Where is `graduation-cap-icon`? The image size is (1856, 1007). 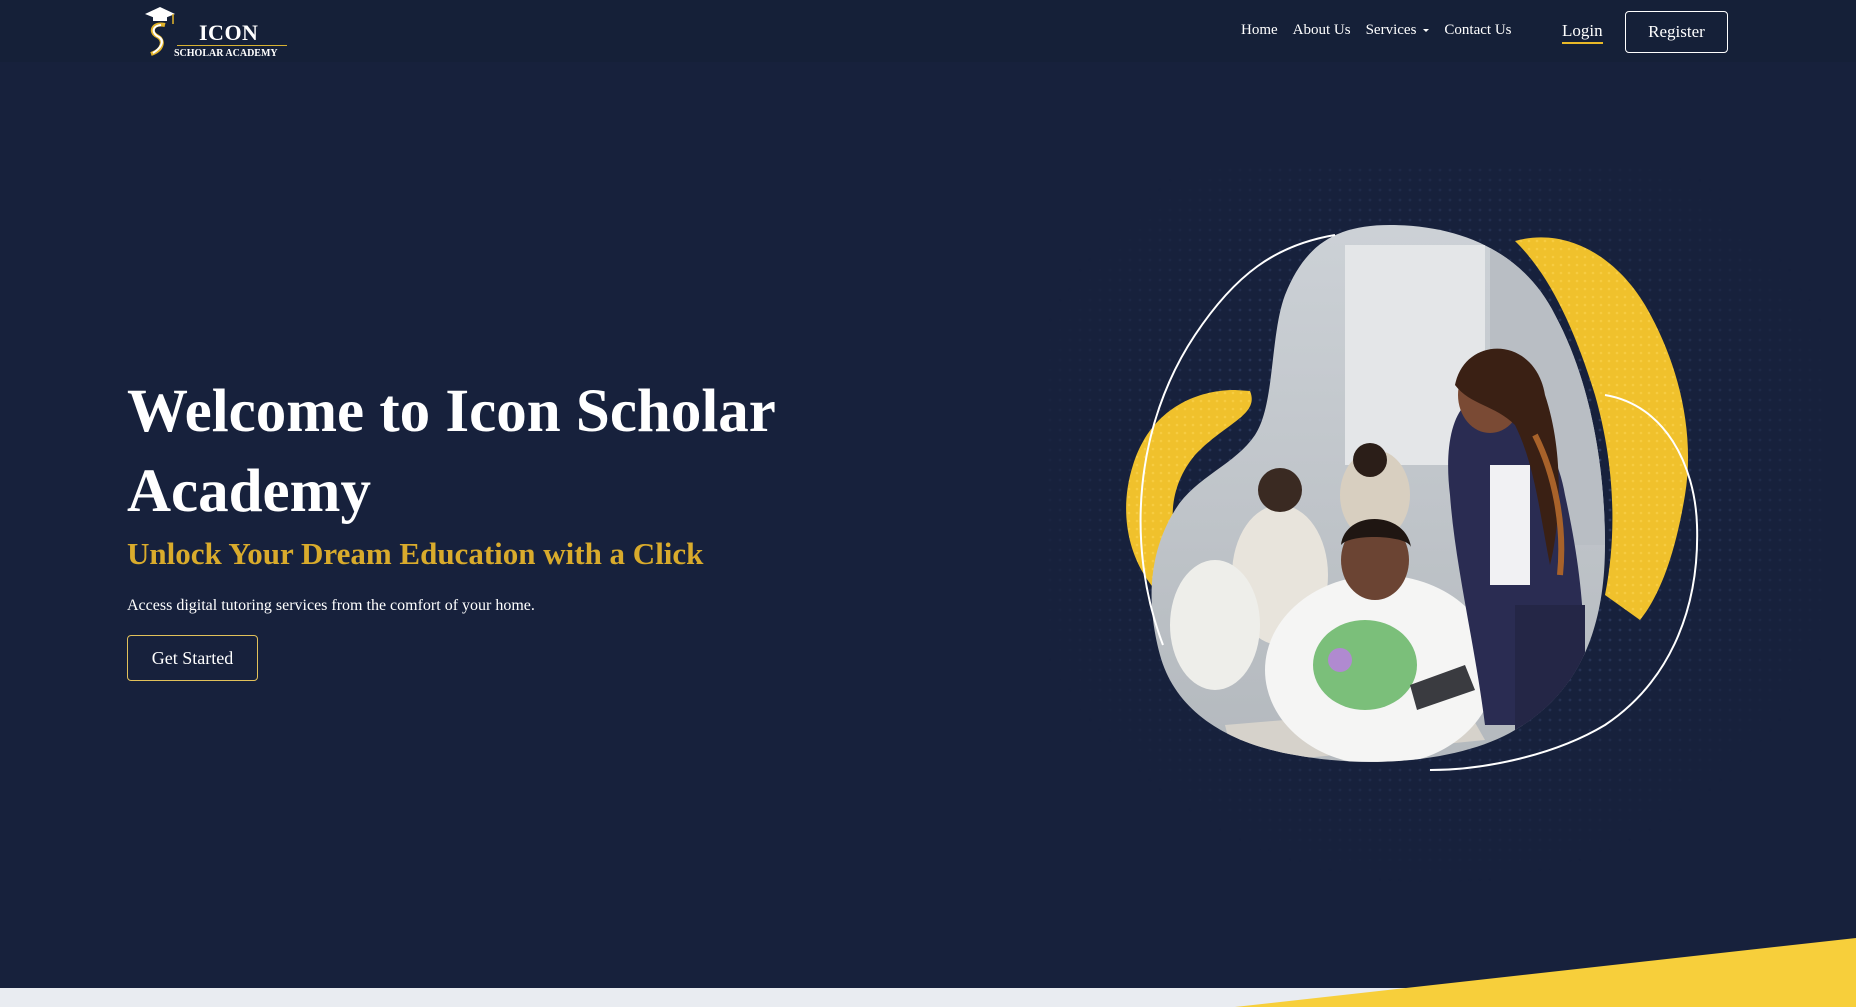 graduation-cap-icon is located at coordinates (160, 31).